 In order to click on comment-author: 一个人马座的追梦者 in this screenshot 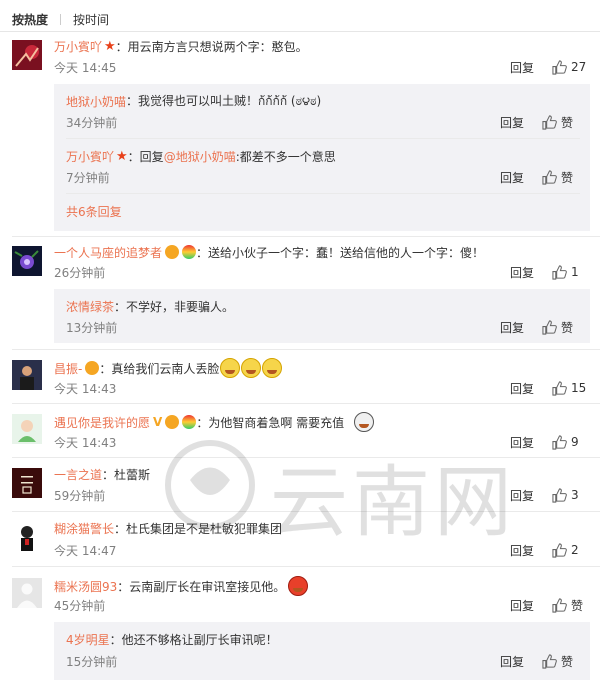, I will do `click(108, 252)`.